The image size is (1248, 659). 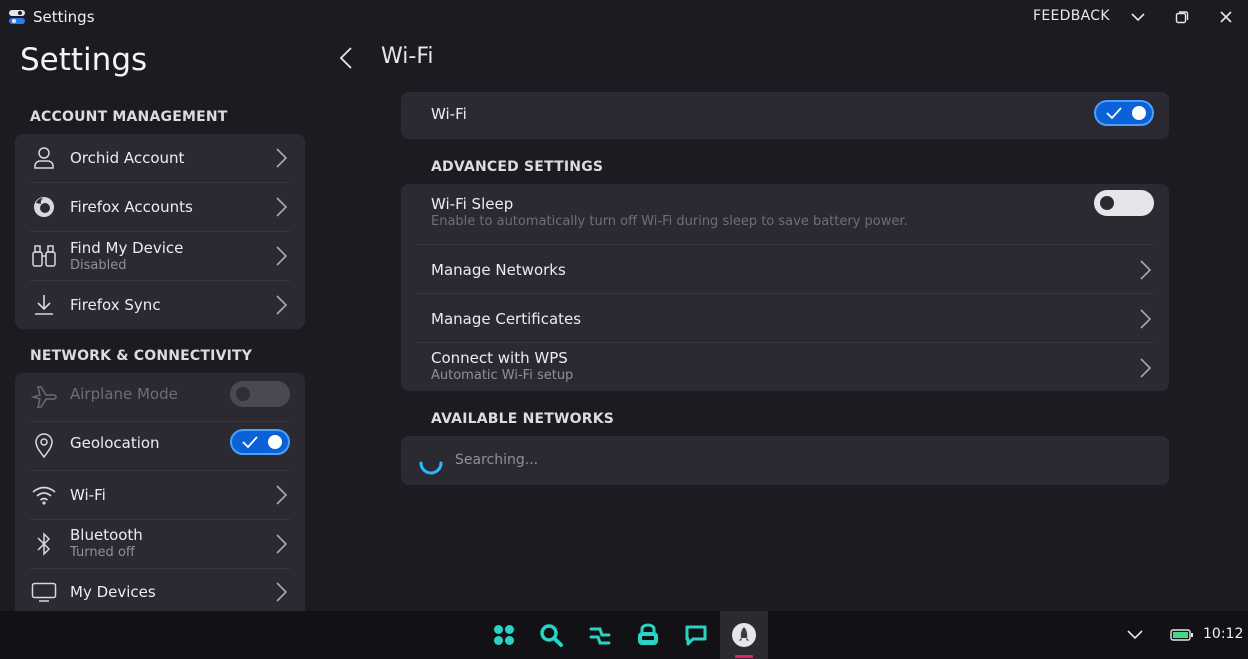 What do you see at coordinates (141, 356) in the screenshot?
I see `section-header-network-connectivity: NETWORK & CONNECTIVITY` at bounding box center [141, 356].